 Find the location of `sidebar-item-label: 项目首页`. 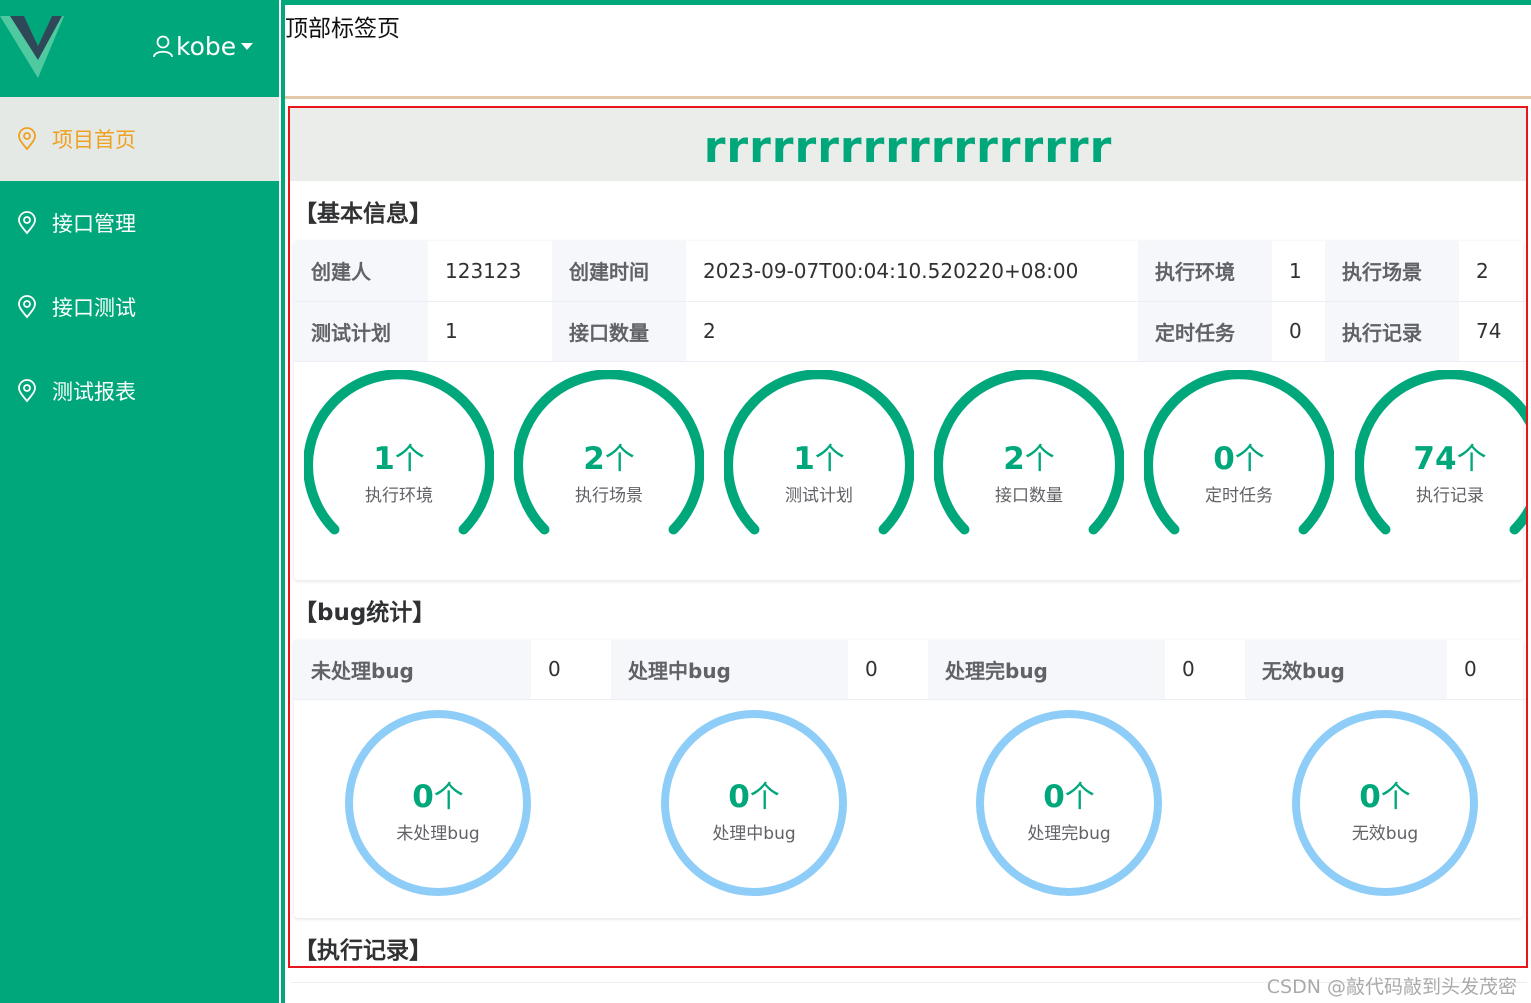

sidebar-item-label: 项目首页 is located at coordinates (94, 140).